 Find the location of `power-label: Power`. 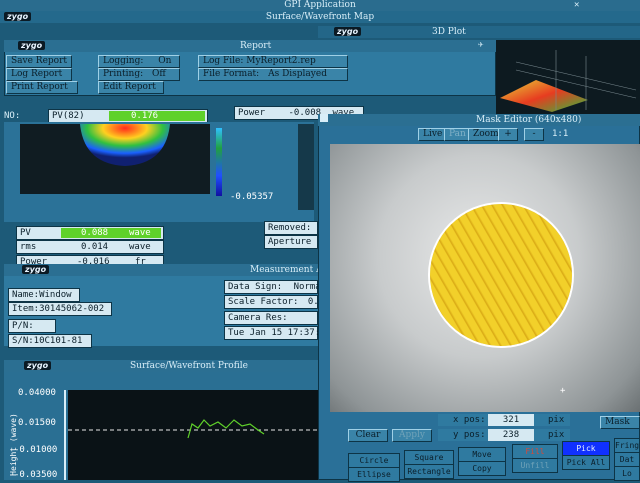

power-label: Power is located at coordinates (252, 113).